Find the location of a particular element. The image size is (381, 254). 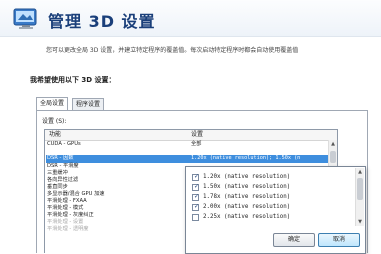

page-header: 管理 3D 设置 is located at coordinates (190, 18).